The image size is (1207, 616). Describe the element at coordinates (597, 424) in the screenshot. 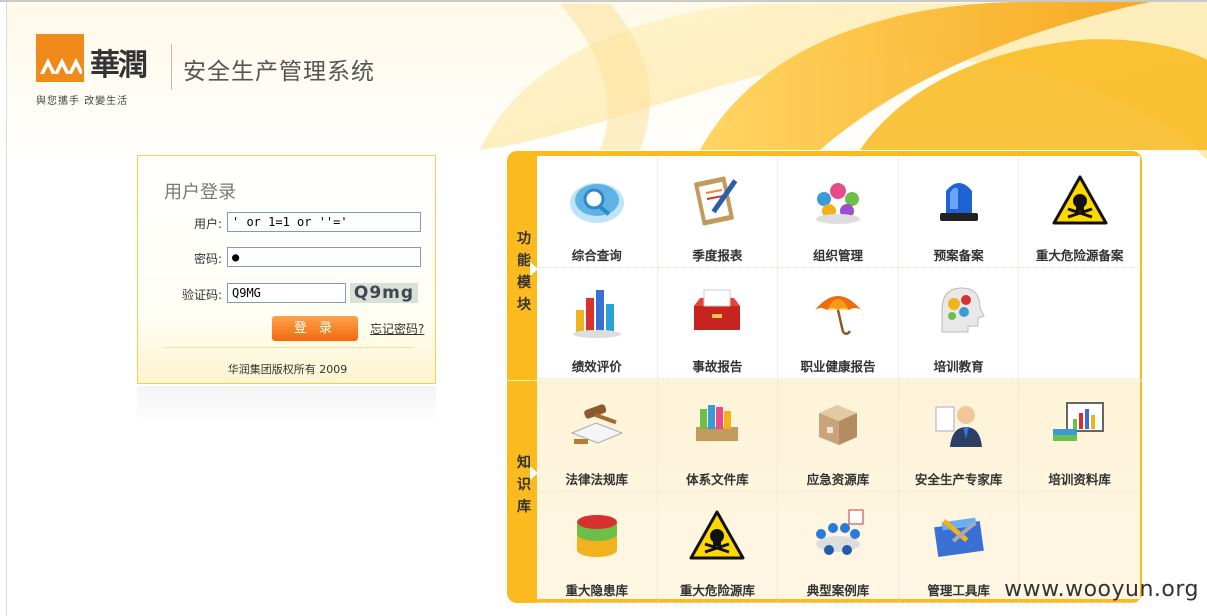

I see `law-gavel-book-icon` at that location.